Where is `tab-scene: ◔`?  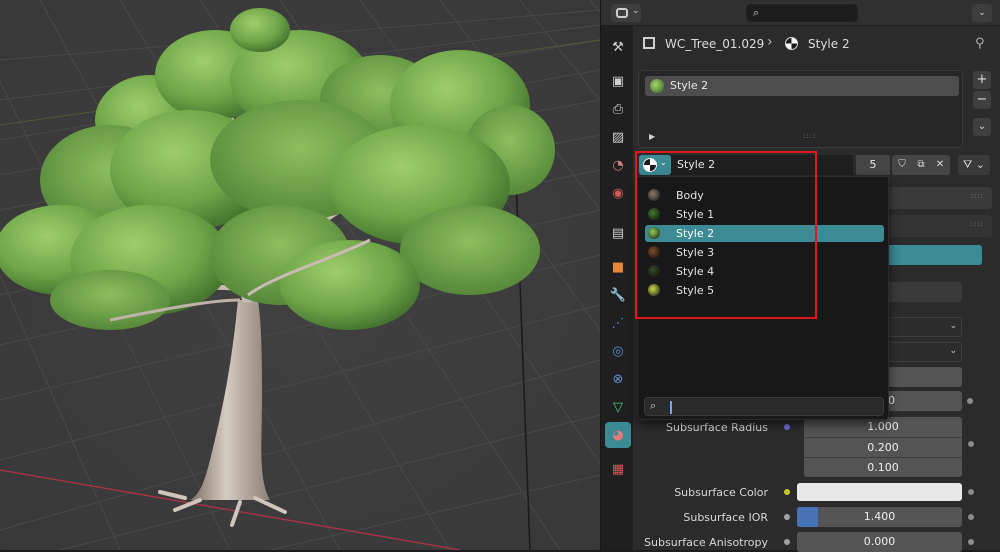
tab-scene: ◔ is located at coordinates (618, 165).